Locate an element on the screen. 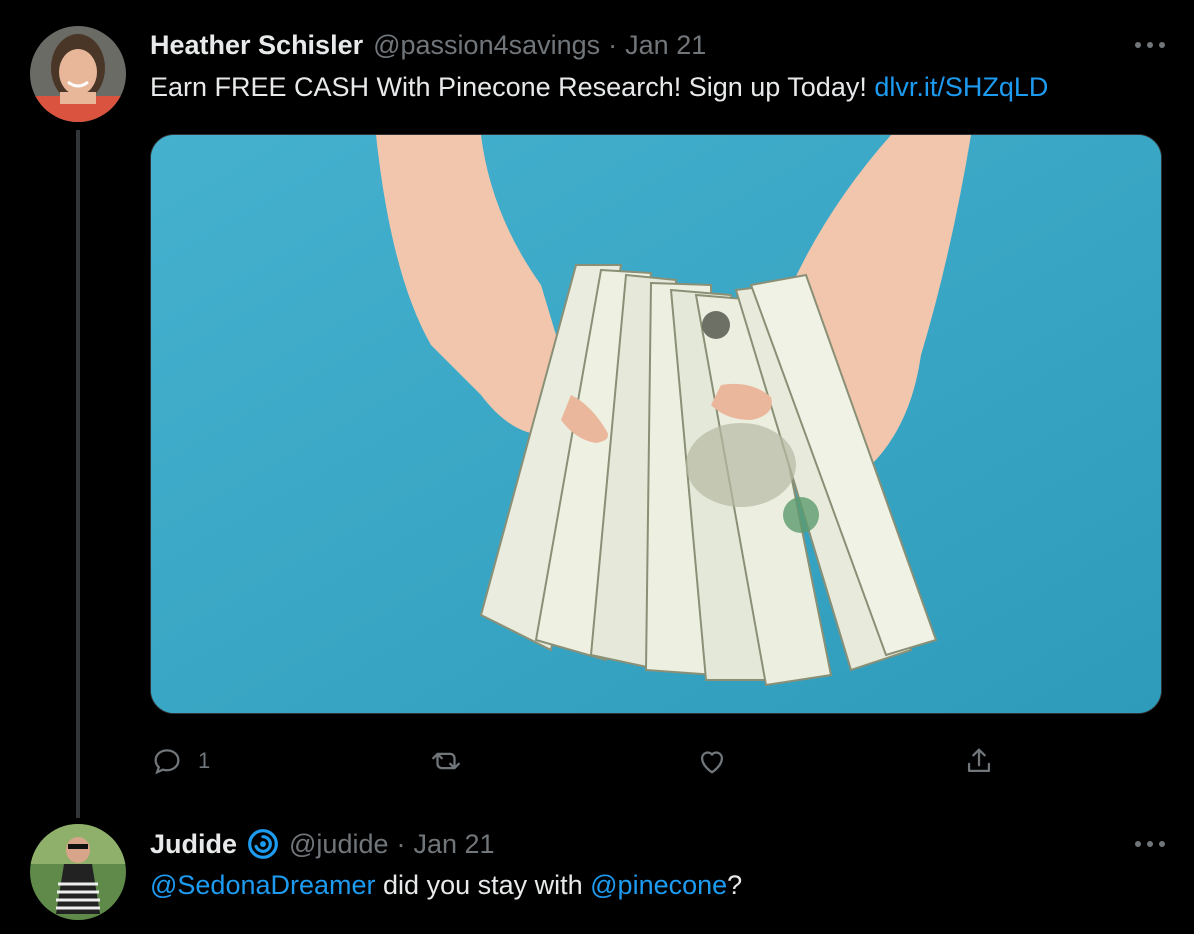 The height and width of the screenshot is (934, 1194). reply-icon is located at coordinates (167, 762).